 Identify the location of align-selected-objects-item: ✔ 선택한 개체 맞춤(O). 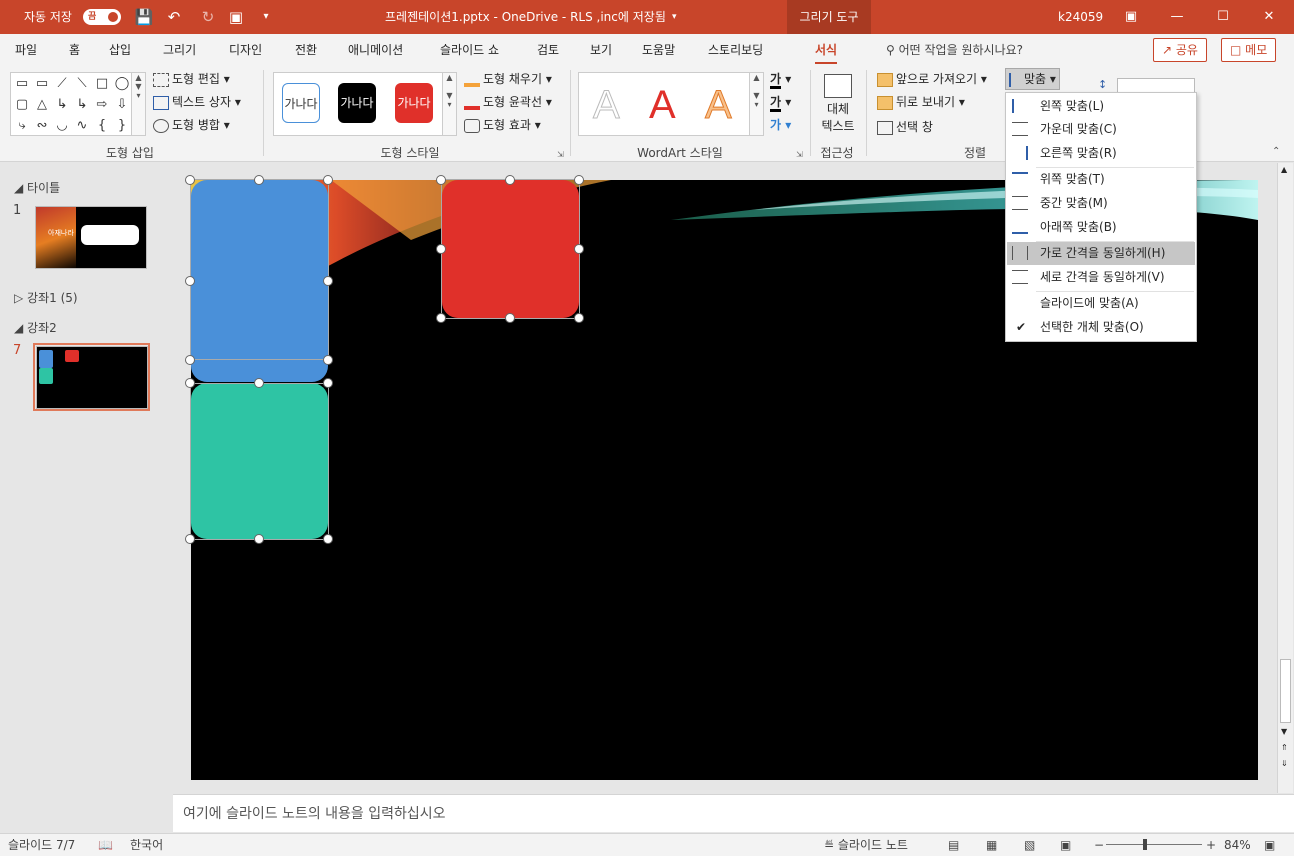
(1101, 327).